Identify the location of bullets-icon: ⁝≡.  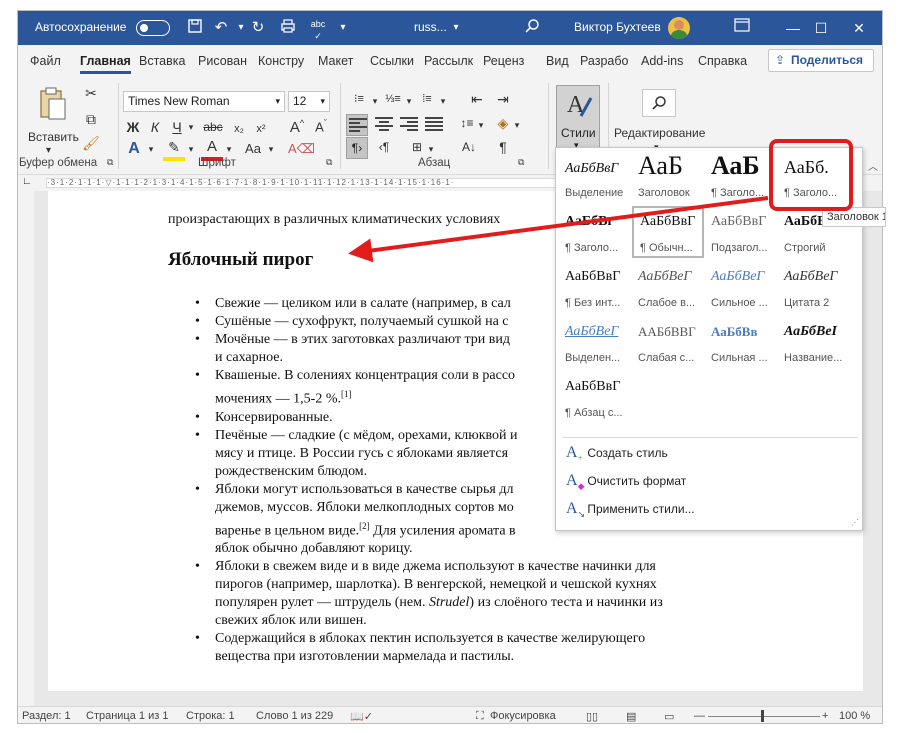
(359, 100).